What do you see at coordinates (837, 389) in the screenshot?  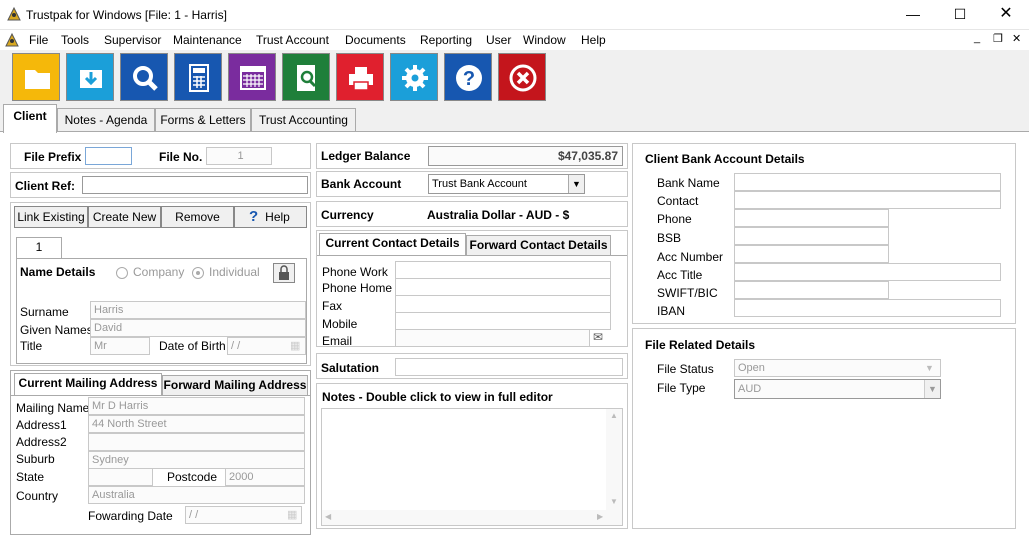 I see `file-type-select: AUD ▼` at bounding box center [837, 389].